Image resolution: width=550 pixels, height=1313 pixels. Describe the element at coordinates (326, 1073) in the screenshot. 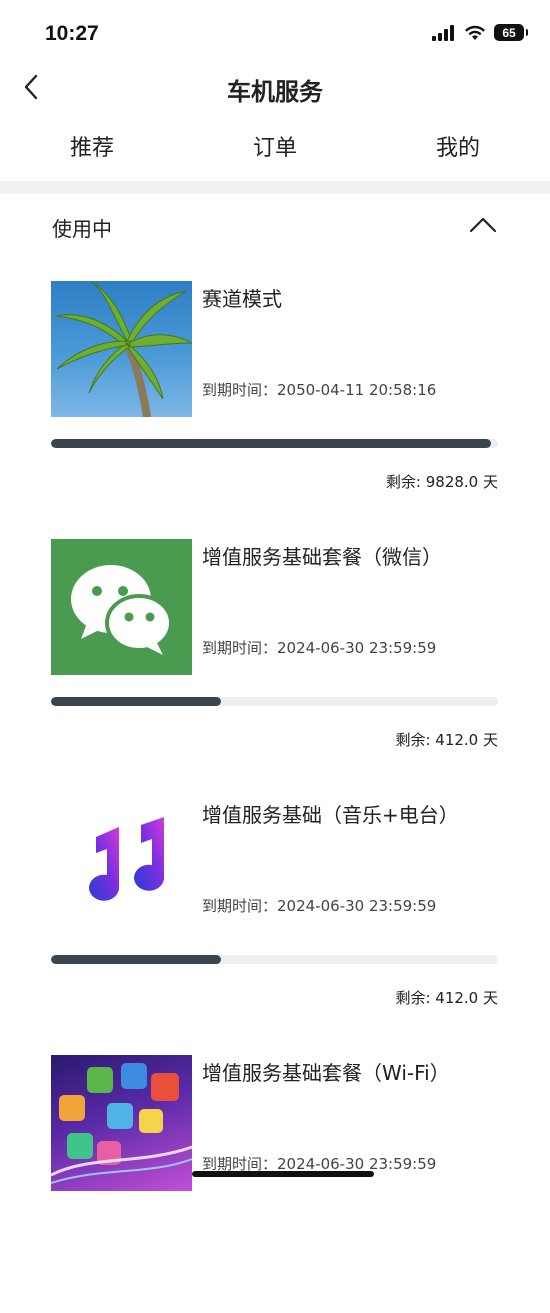

I see `service-name: 增值服务基础套餐（Wi-Fi）` at that location.